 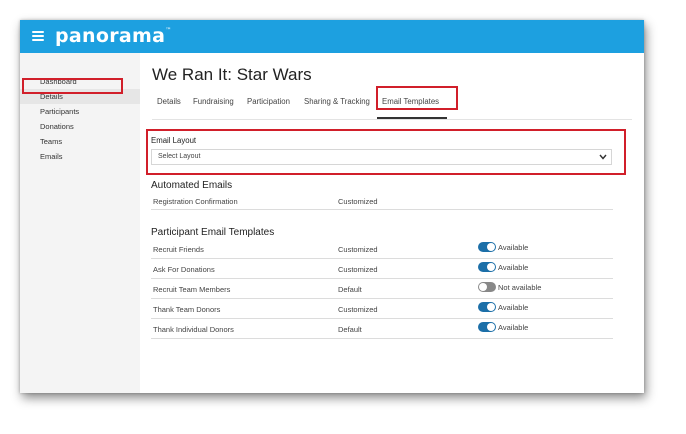 I want to click on sidebar-item-donations: Donations, so click(x=80, y=126).